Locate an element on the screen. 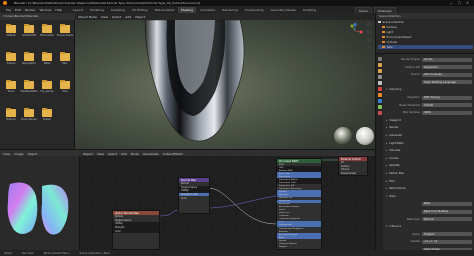 This screenshot has width=474, height=256. properties-section-header: Volumes is located at coordinates (429, 150).